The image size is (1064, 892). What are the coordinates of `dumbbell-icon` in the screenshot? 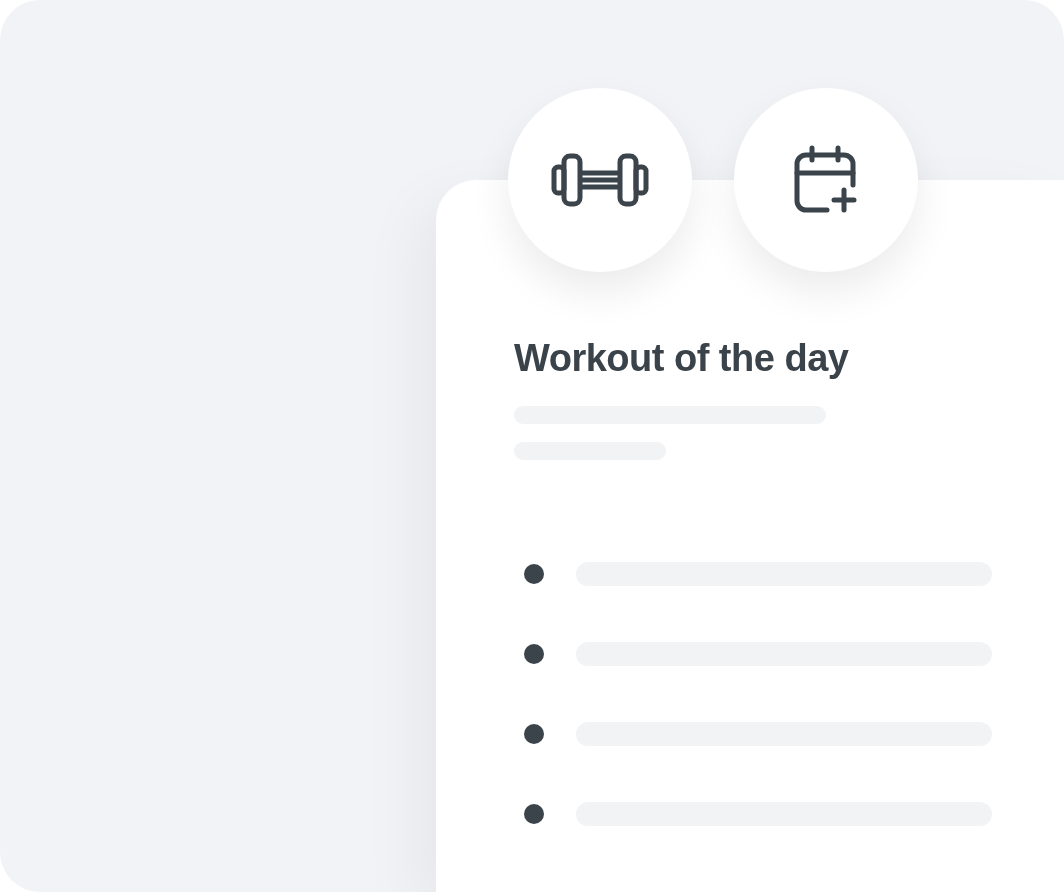 It's located at (600, 180).